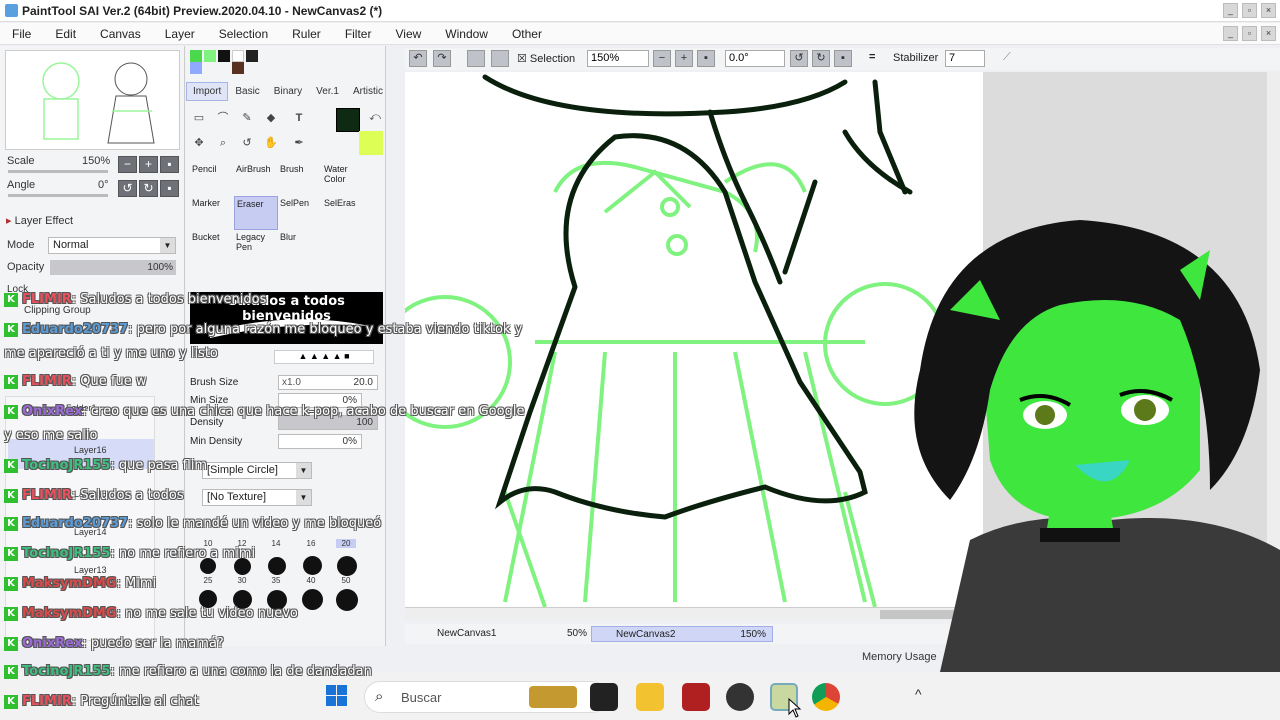  What do you see at coordinates (199, 143) in the screenshot?
I see `move-icon: ✥` at bounding box center [199, 143].